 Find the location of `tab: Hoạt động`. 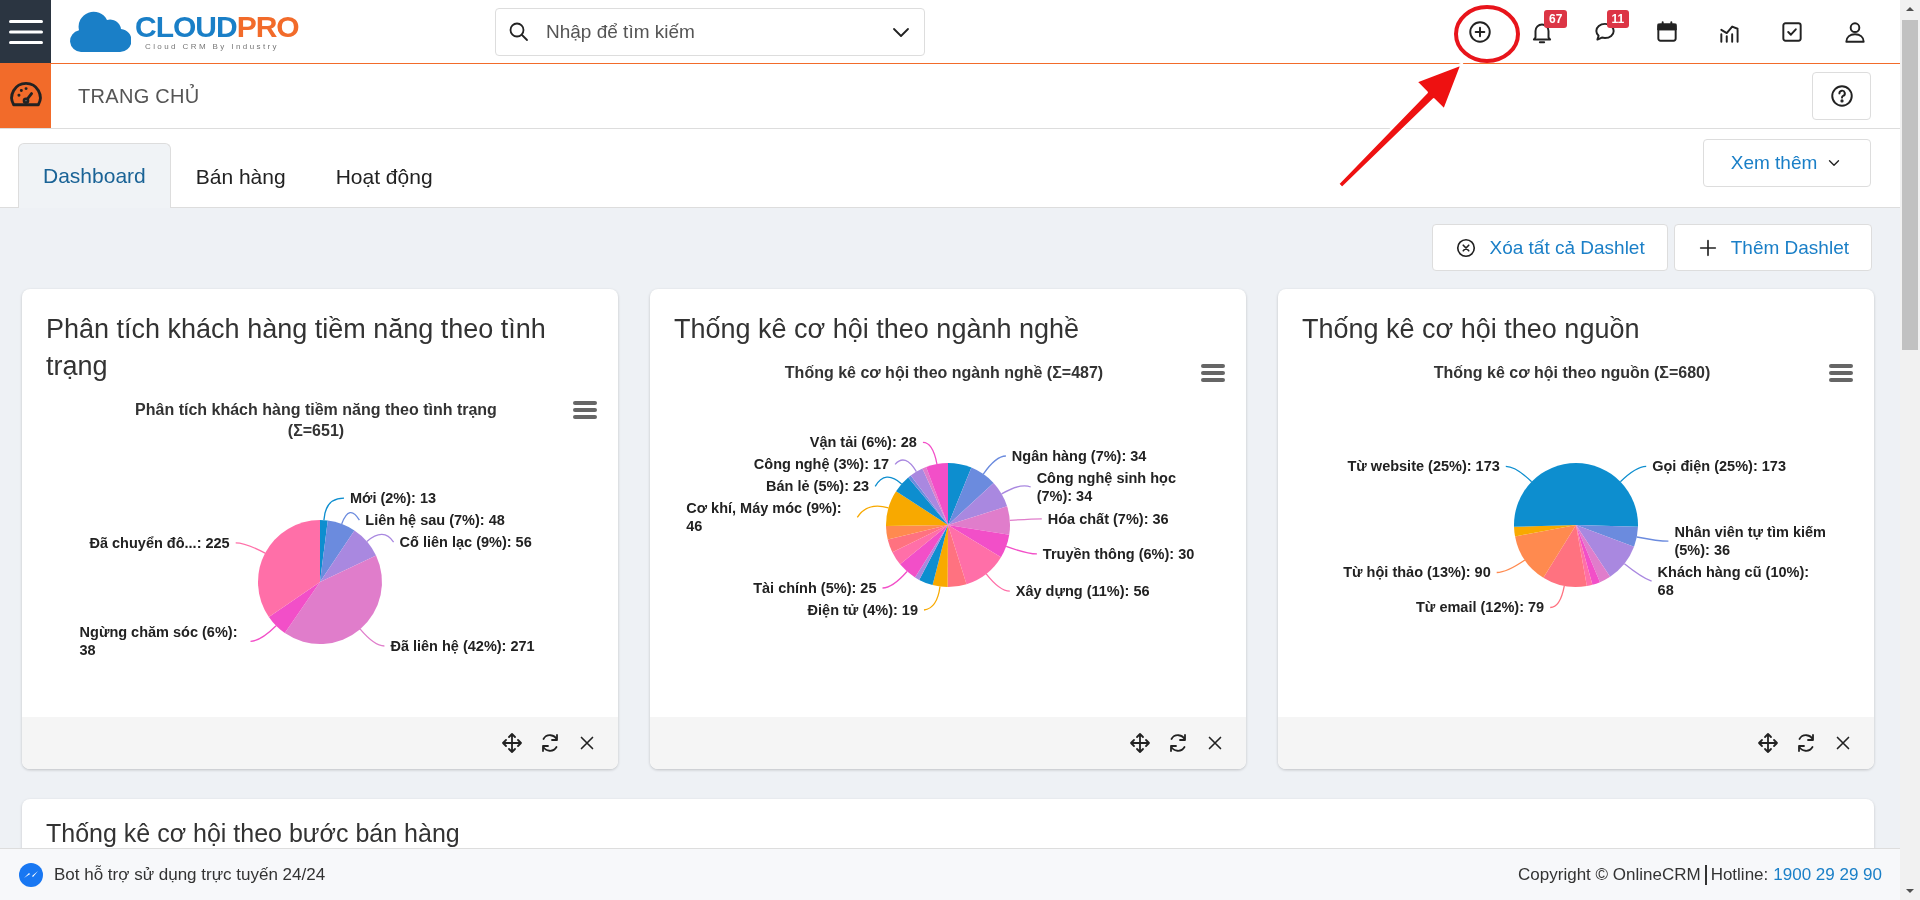

tab: Hoạt động is located at coordinates (384, 176).